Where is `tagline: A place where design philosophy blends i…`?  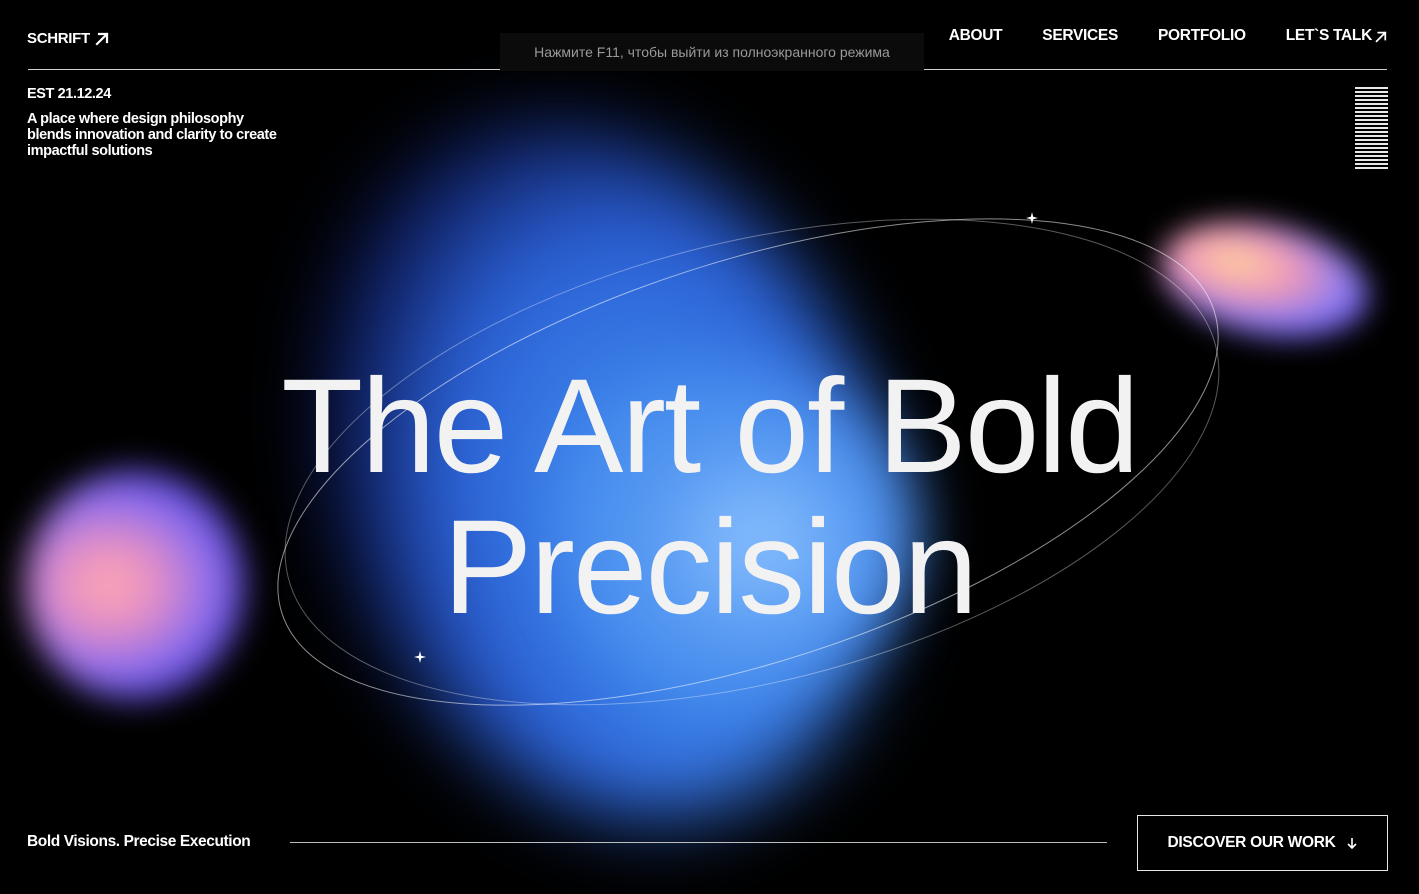
tagline: A place where design philosophy blends i… is located at coordinates (152, 135).